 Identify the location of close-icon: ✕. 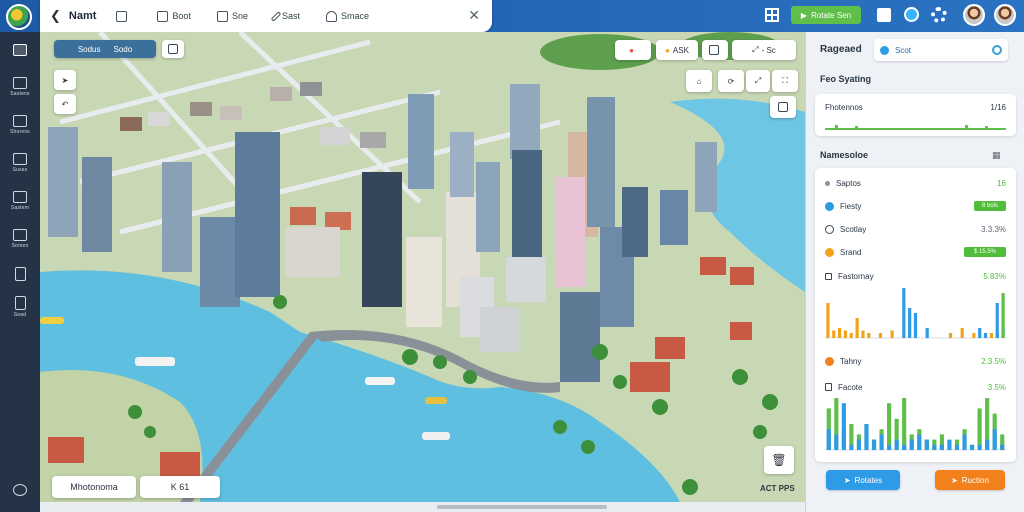
(474, 15).